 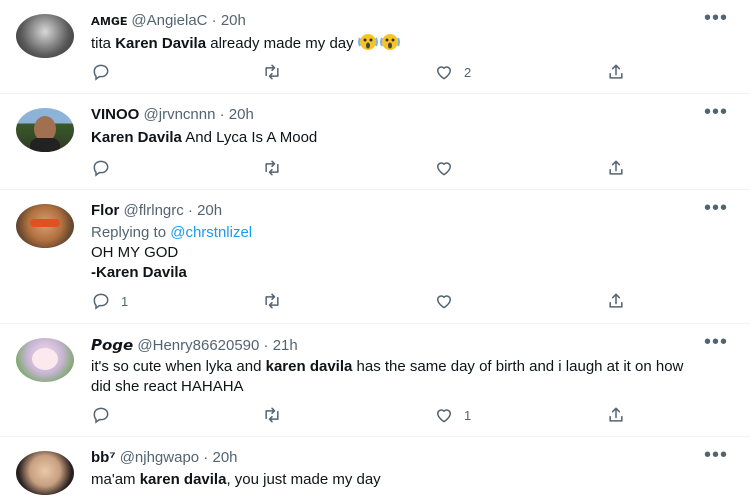 I want to click on replying-to: Replying to @chrstnlizel, so click(x=172, y=232).